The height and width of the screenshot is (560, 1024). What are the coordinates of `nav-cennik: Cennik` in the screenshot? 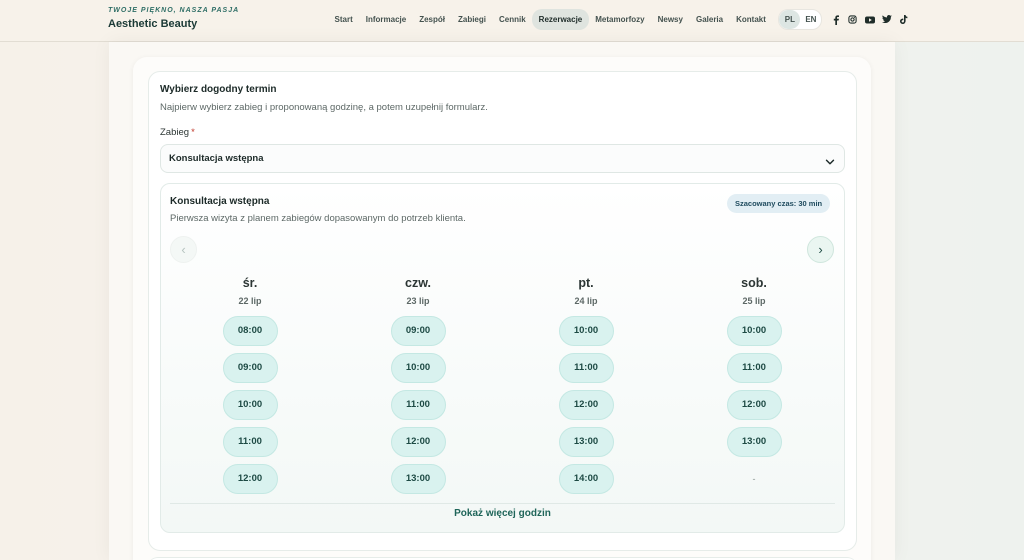 It's located at (513, 19).